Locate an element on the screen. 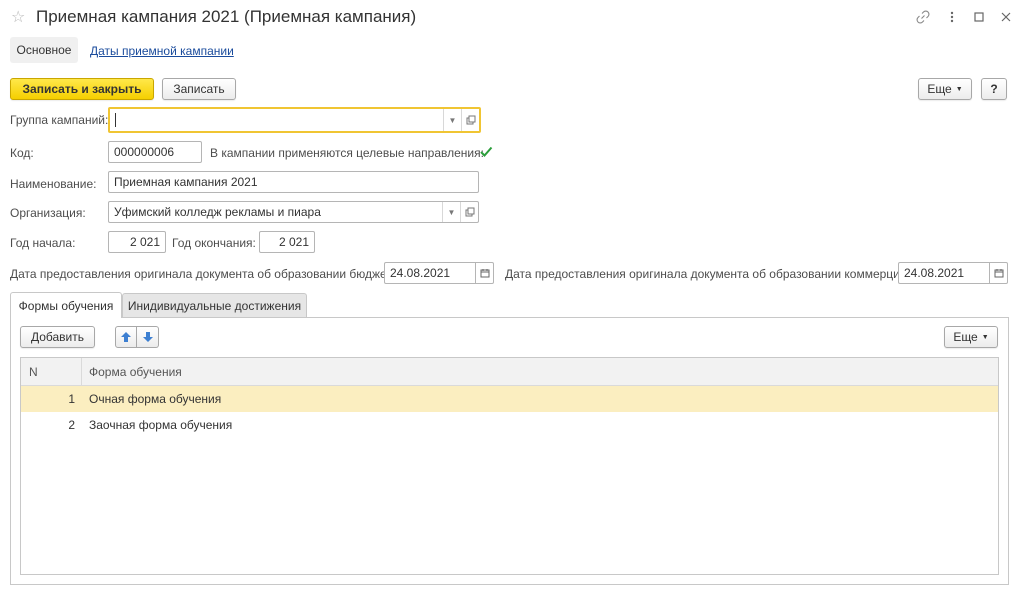 Image resolution: width=1023 pixels, height=592 pixels. more-button-label: Еще is located at coordinates (939, 89).